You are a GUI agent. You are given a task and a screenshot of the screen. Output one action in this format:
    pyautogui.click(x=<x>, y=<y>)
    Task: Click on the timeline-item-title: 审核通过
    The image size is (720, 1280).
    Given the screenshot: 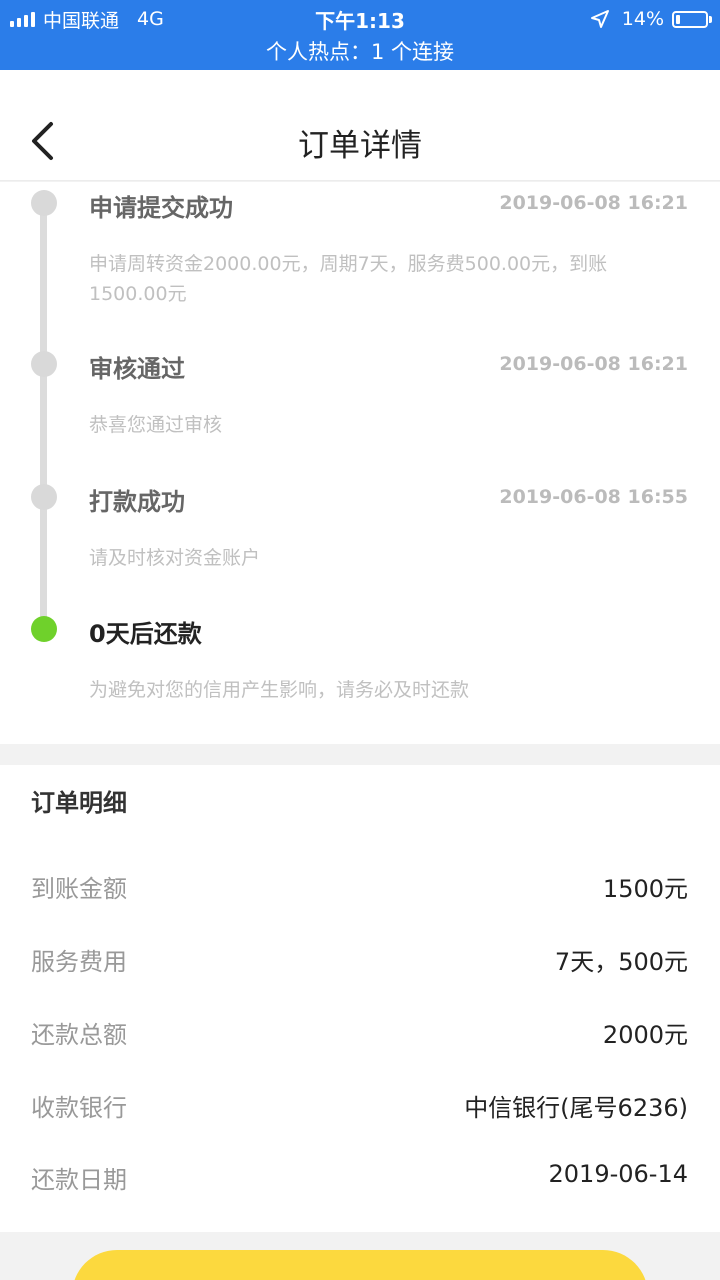 What is the action you would take?
    pyautogui.click(x=137, y=369)
    